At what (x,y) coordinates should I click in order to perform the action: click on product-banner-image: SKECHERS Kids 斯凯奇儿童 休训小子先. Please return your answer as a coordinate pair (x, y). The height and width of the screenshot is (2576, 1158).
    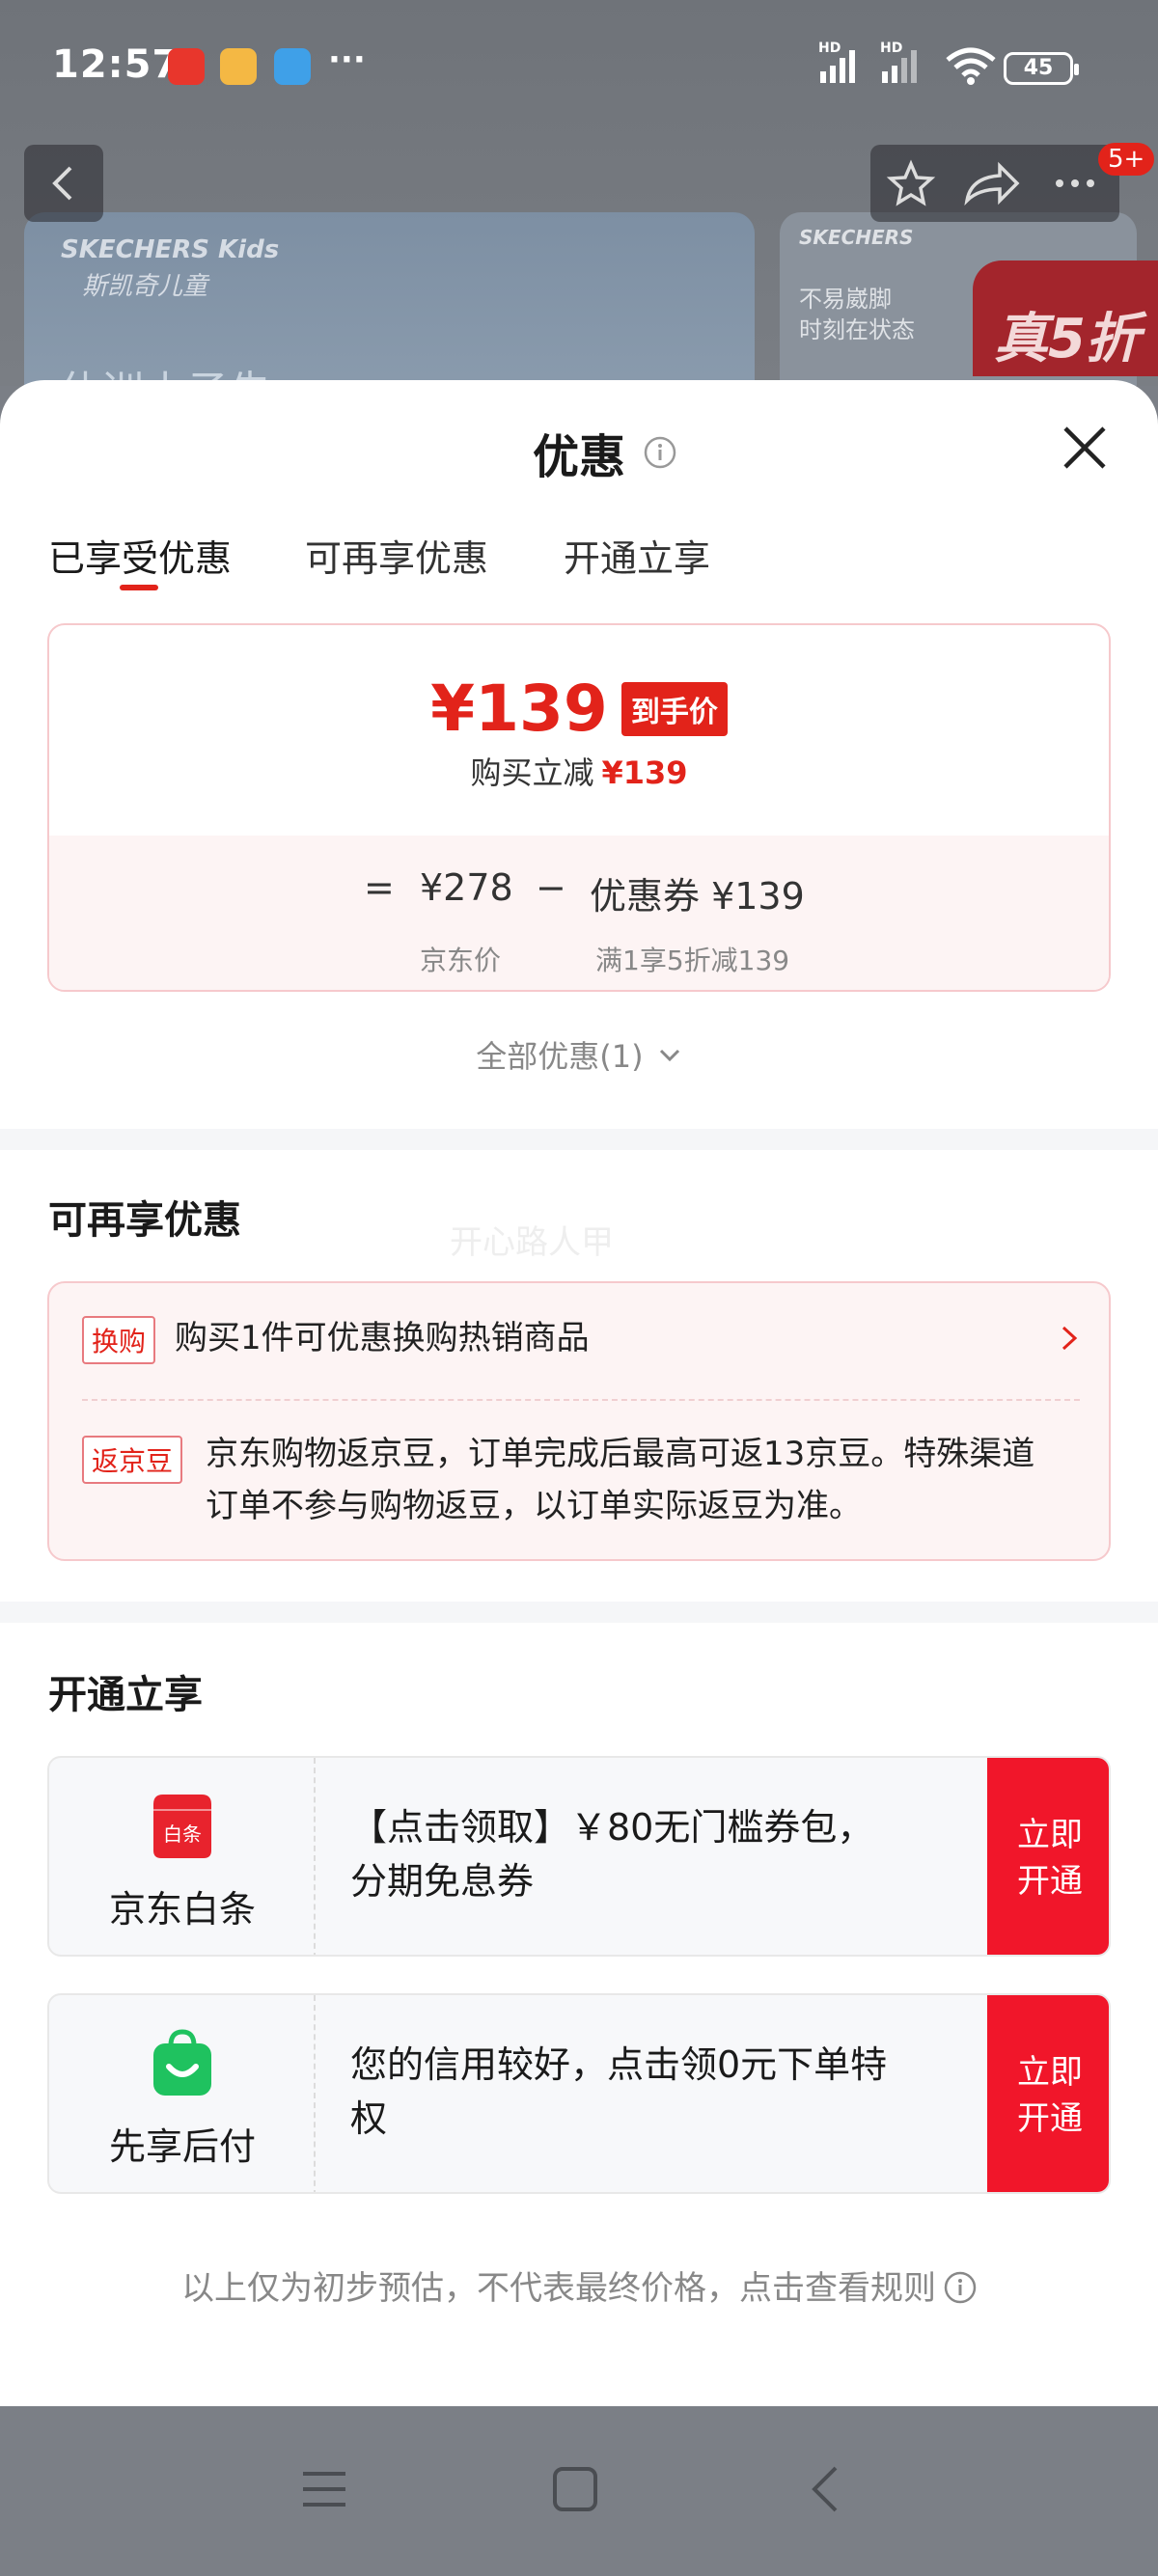
    Looking at the image, I should click on (389, 299).